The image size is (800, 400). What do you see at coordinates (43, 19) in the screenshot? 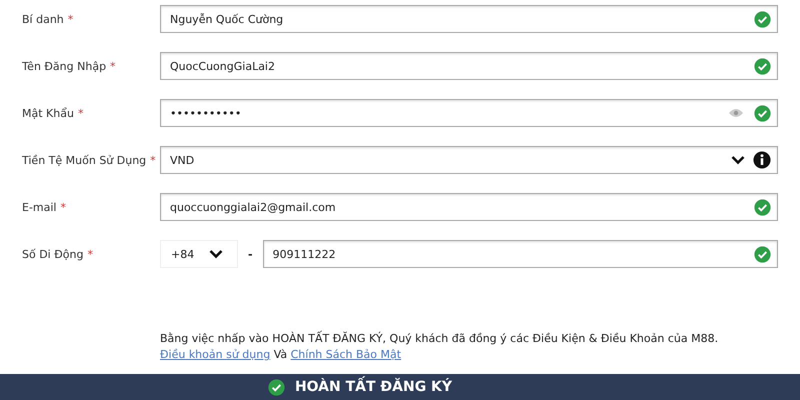
I see `field-label: Bí danh` at bounding box center [43, 19].